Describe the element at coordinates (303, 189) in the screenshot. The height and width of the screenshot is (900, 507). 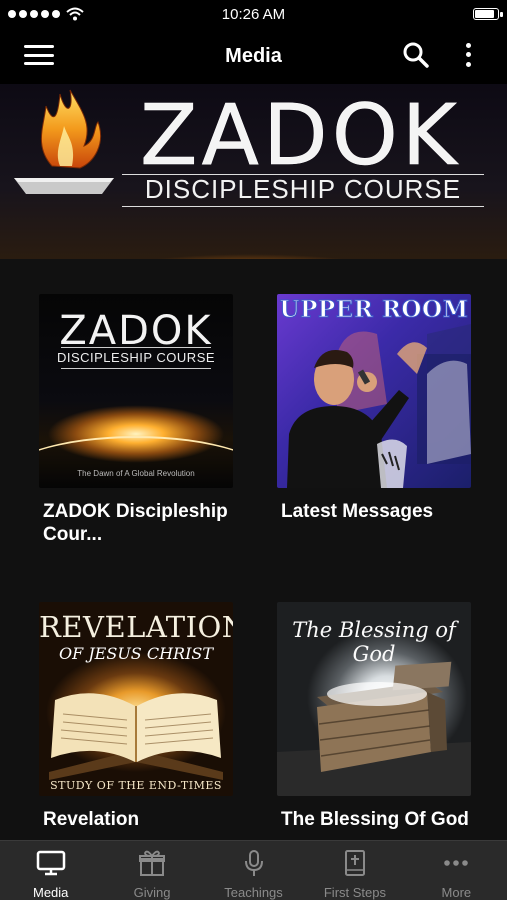
I see `banner-subtitle: DISCIPLESHIP COURSE` at that location.